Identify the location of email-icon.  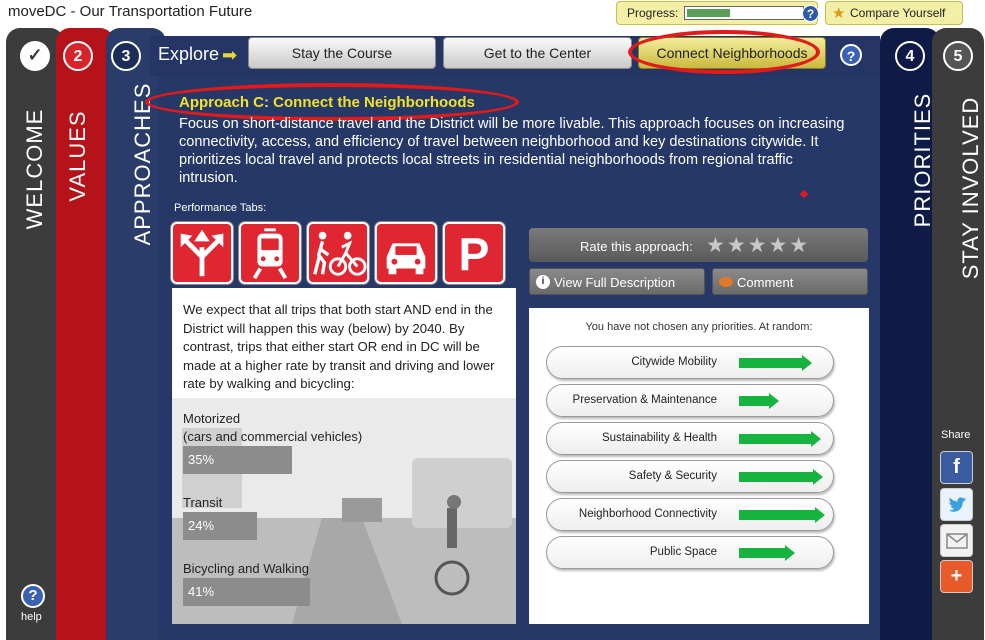
(956, 540).